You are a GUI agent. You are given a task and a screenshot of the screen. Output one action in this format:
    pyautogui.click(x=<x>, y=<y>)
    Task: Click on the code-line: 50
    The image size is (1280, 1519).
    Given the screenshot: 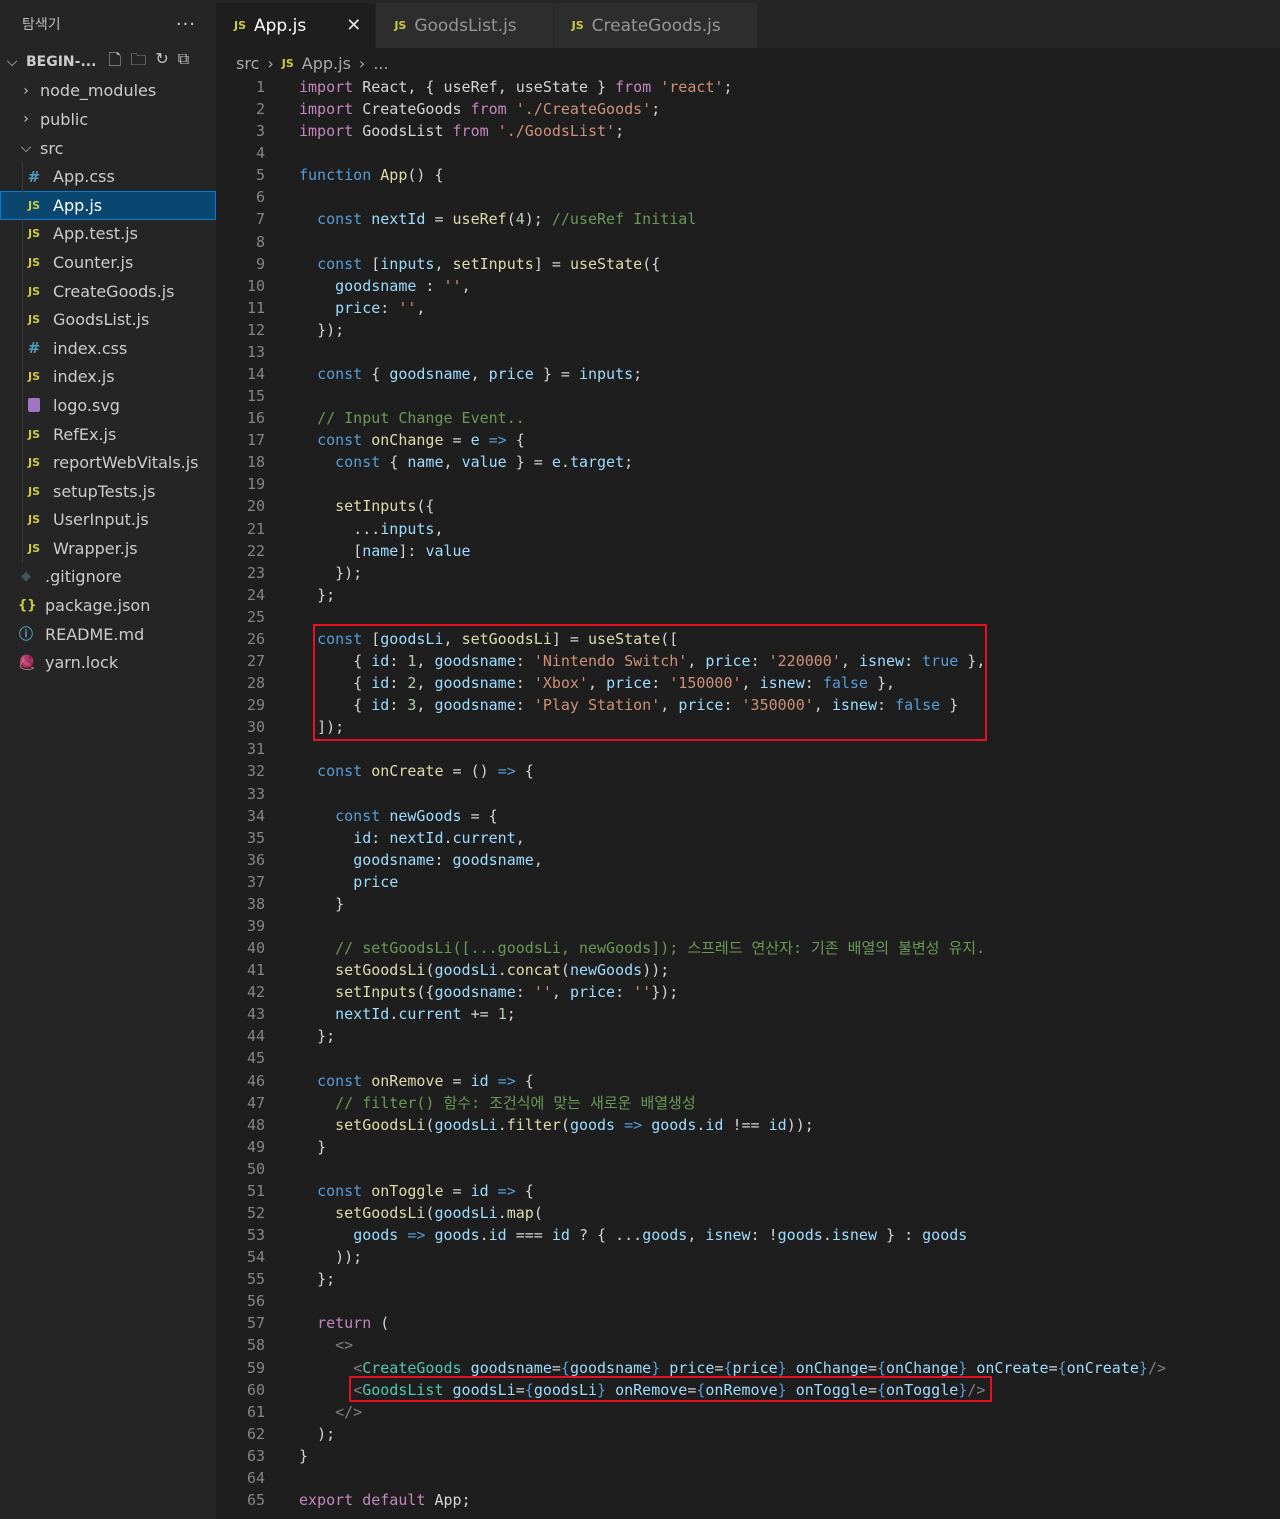 What is the action you would take?
    pyautogui.click(x=748, y=1169)
    